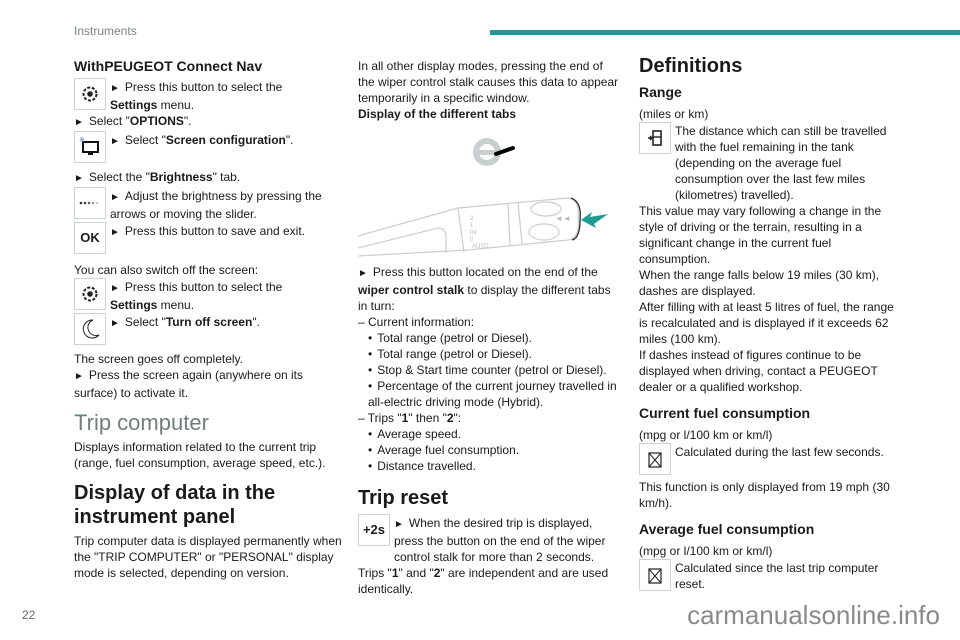  Describe the element at coordinates (90, 147) in the screenshot. I see `screen-brightness-icon` at that location.